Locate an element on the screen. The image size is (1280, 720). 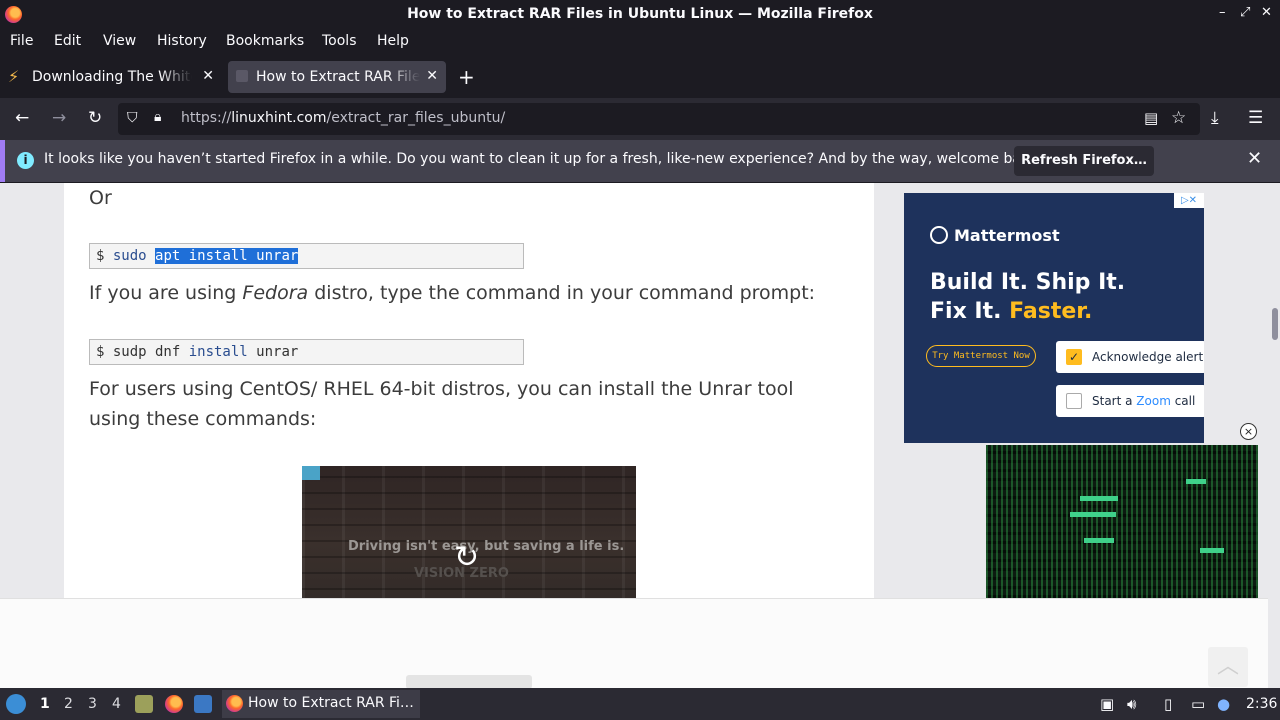
ad-card-text: call is located at coordinates (1183, 401).